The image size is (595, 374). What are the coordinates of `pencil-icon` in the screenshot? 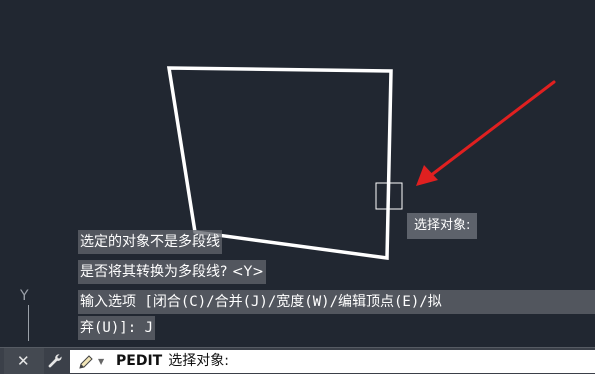 It's located at (86, 362).